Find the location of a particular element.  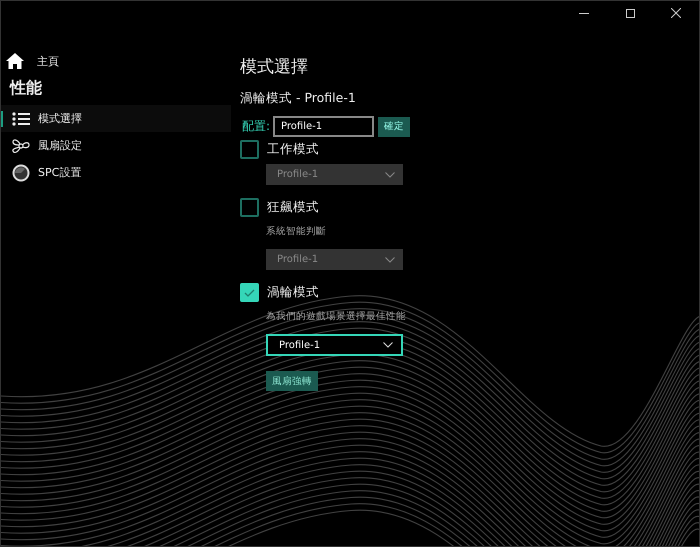

home-link: 主頁 is located at coordinates (48, 61).